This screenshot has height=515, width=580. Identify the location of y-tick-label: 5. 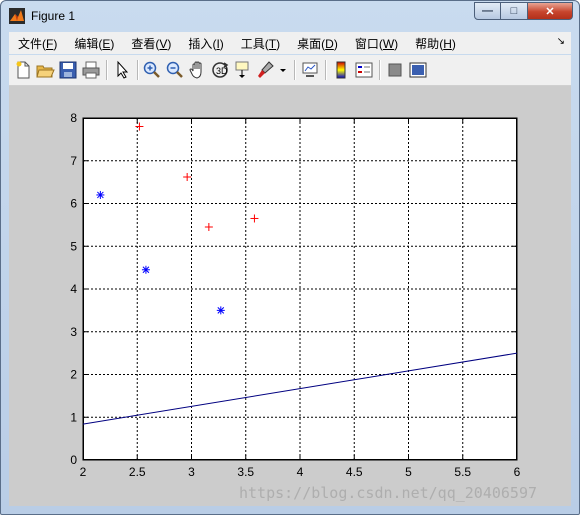
(73, 246).